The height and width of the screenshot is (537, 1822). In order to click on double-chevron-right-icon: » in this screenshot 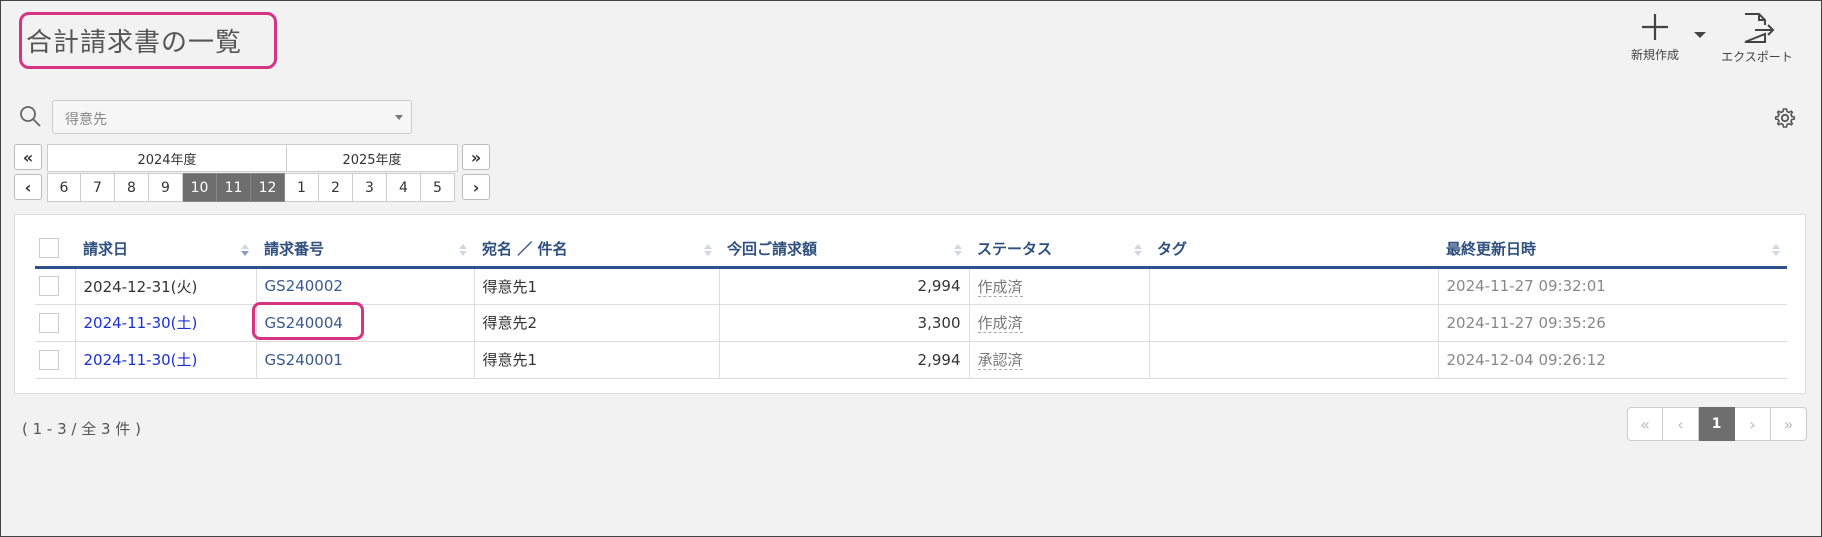, I will do `click(1788, 424)`.